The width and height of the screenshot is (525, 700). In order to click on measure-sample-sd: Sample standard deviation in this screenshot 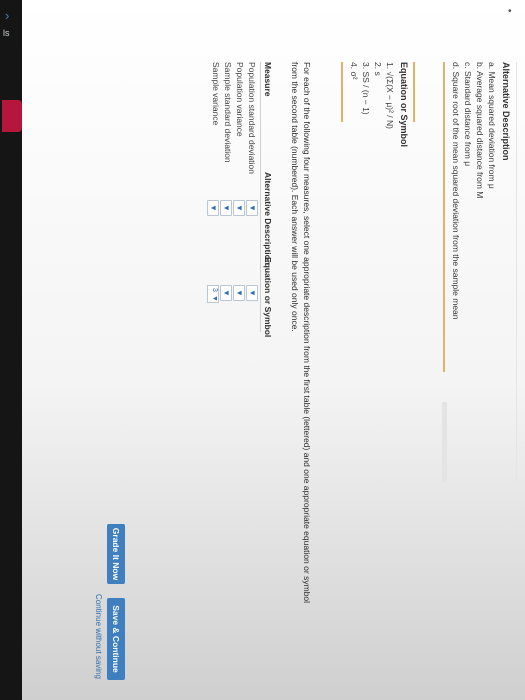, I will do `click(228, 112)`.